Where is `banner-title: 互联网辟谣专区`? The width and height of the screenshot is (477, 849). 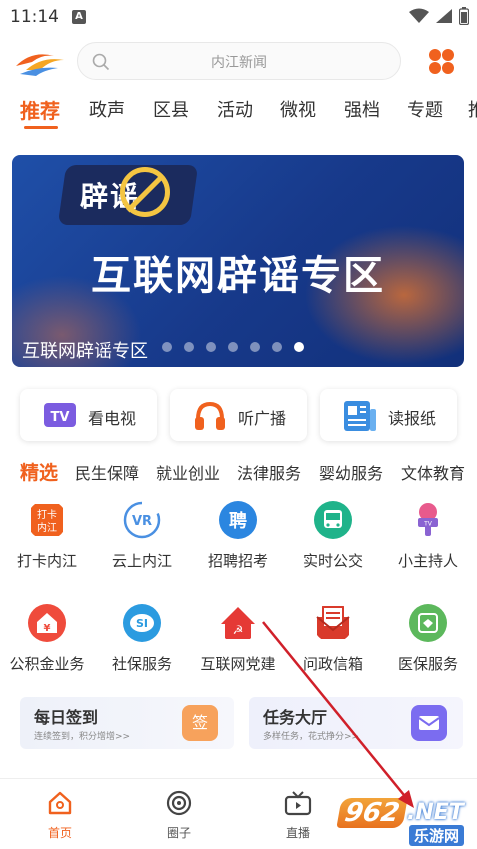
banner-title: 互联网辟谣专区 is located at coordinates (238, 276).